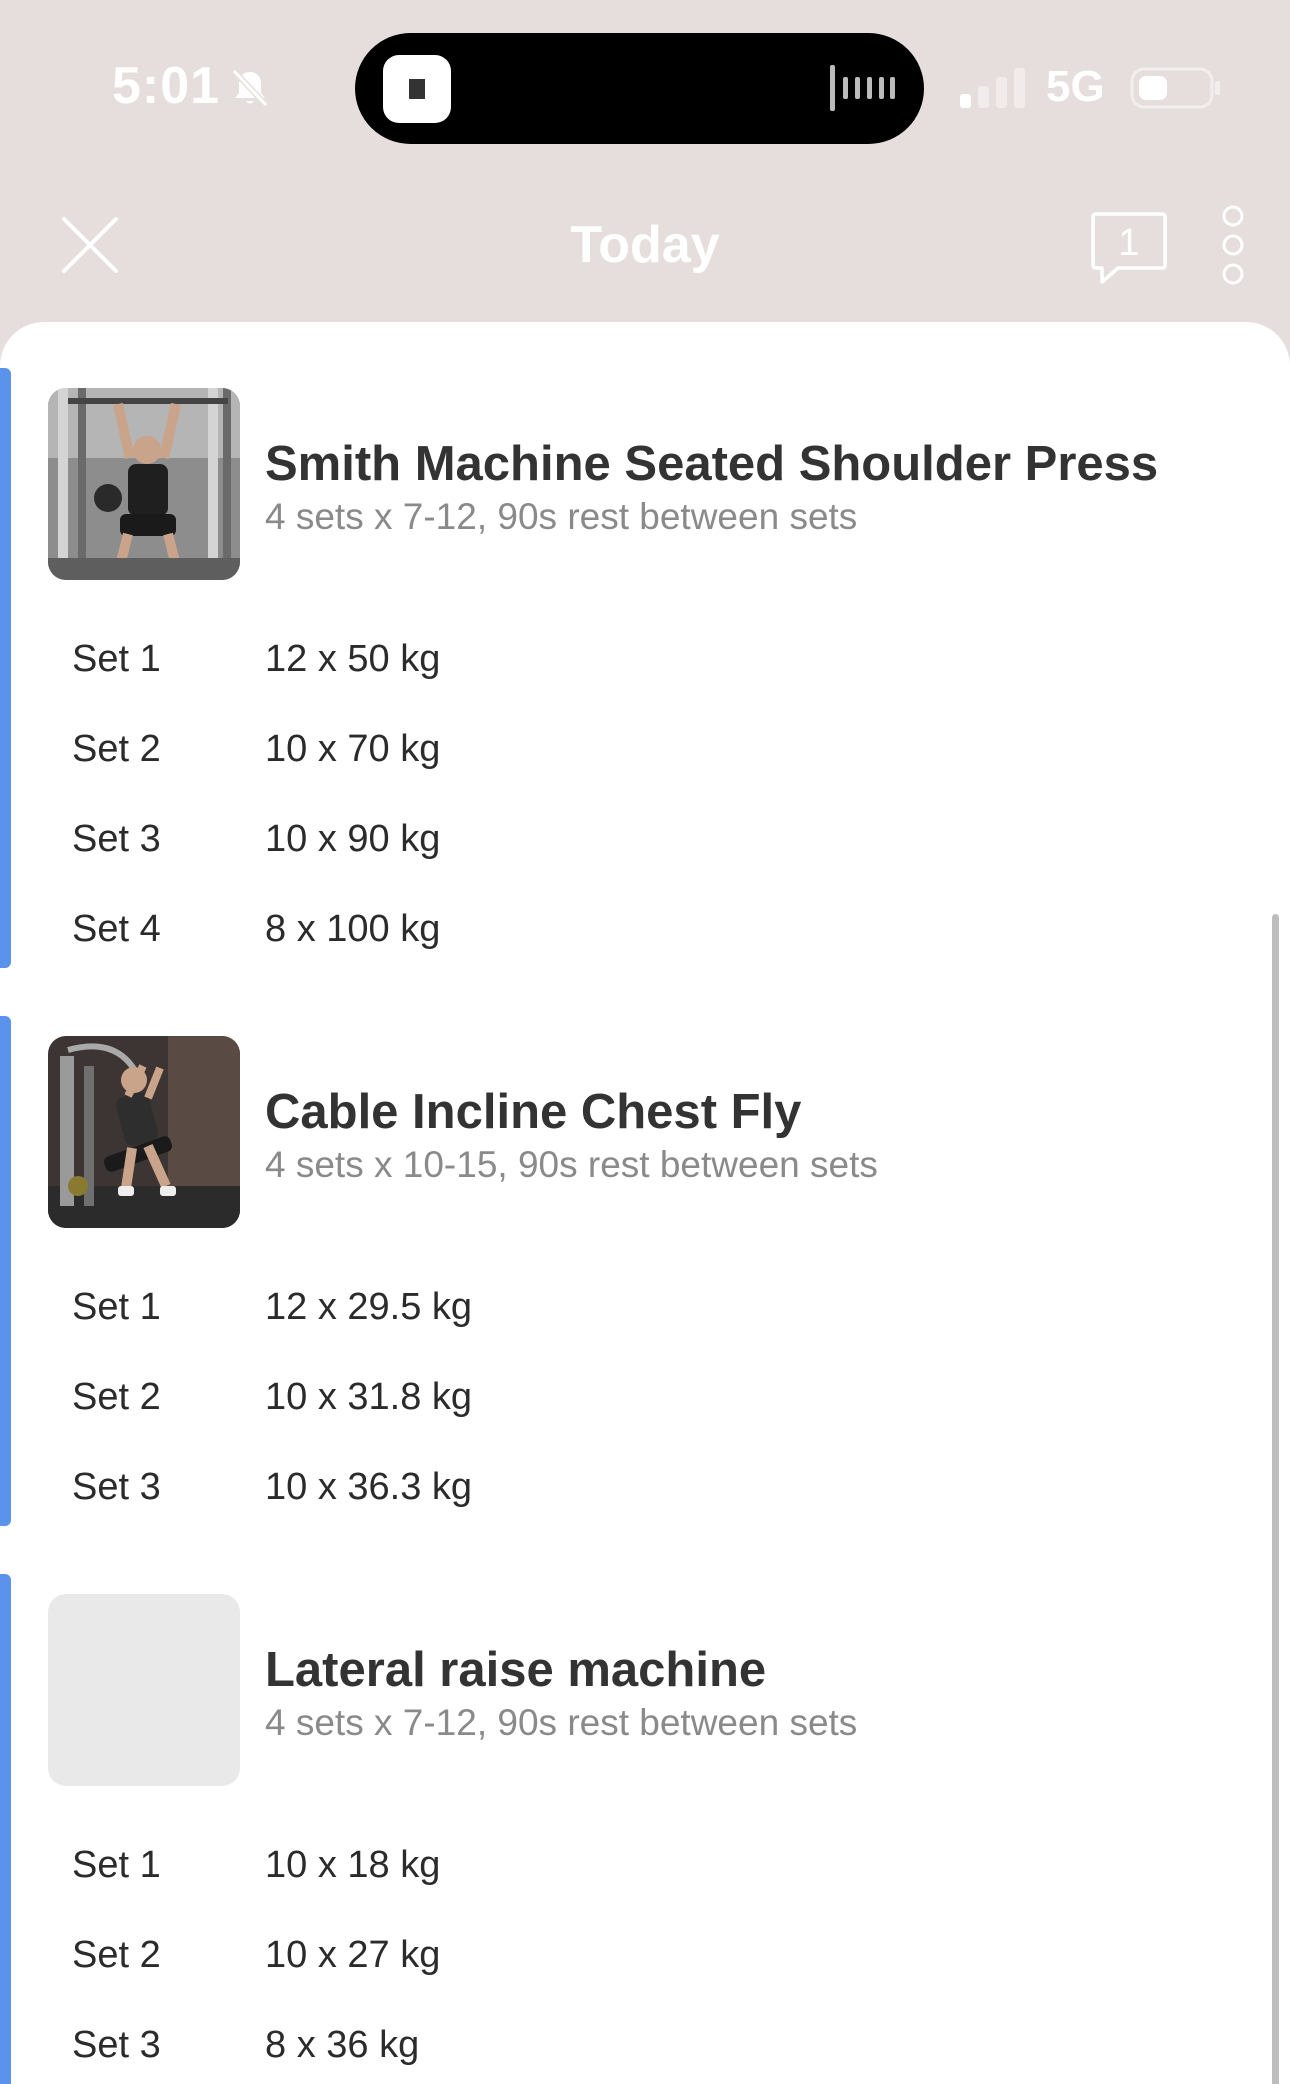 The image size is (1290, 2084). What do you see at coordinates (250, 88) in the screenshot?
I see `bell-muted-icon` at bounding box center [250, 88].